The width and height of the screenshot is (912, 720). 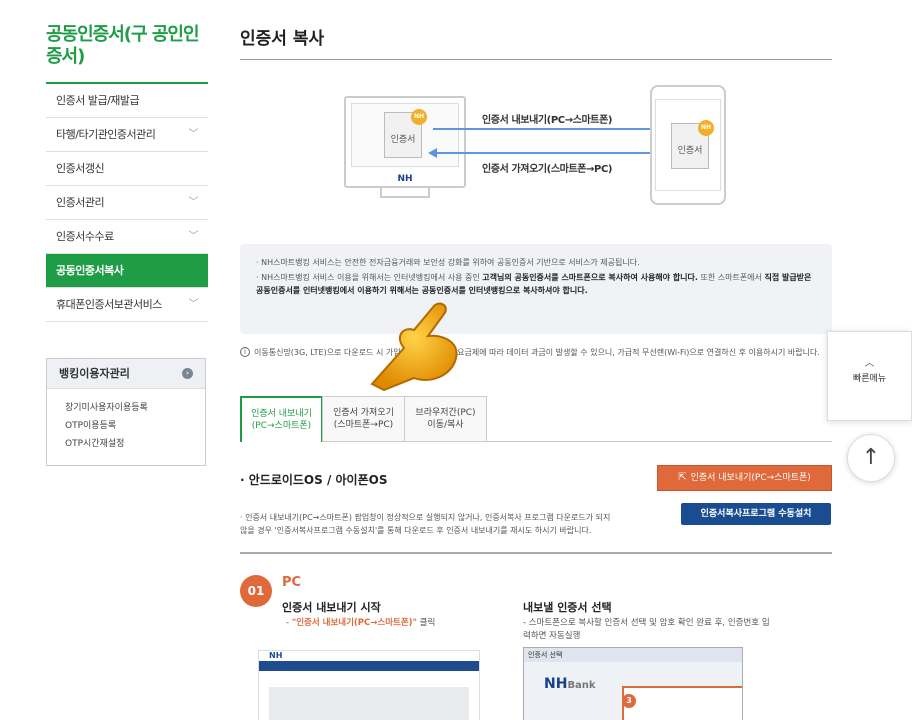 What do you see at coordinates (633, 683) in the screenshot?
I see `screenshot-cert-select: 인증서 선택 NHBank 3` at bounding box center [633, 683].